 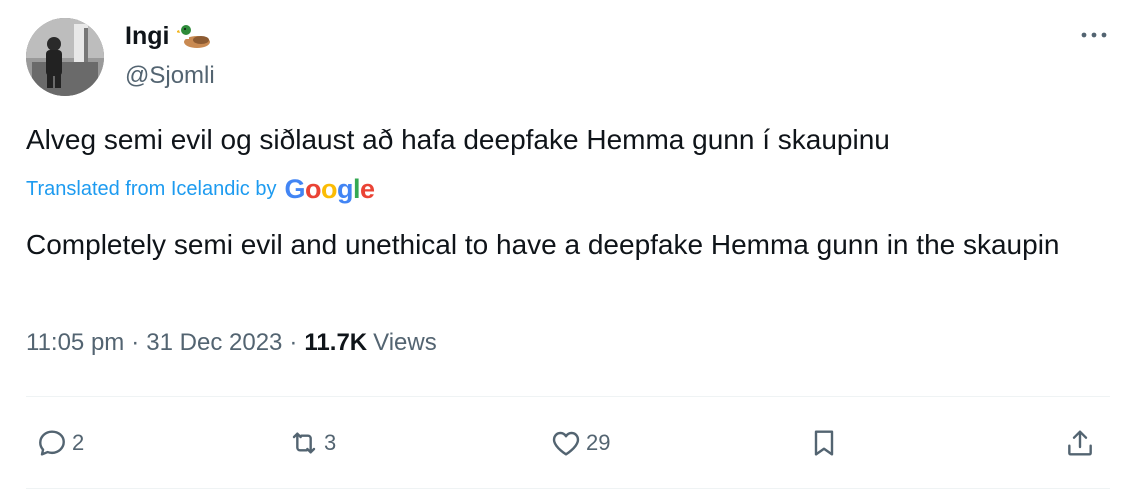 What do you see at coordinates (329, 189) in the screenshot?
I see `google-logo: Google` at bounding box center [329, 189].